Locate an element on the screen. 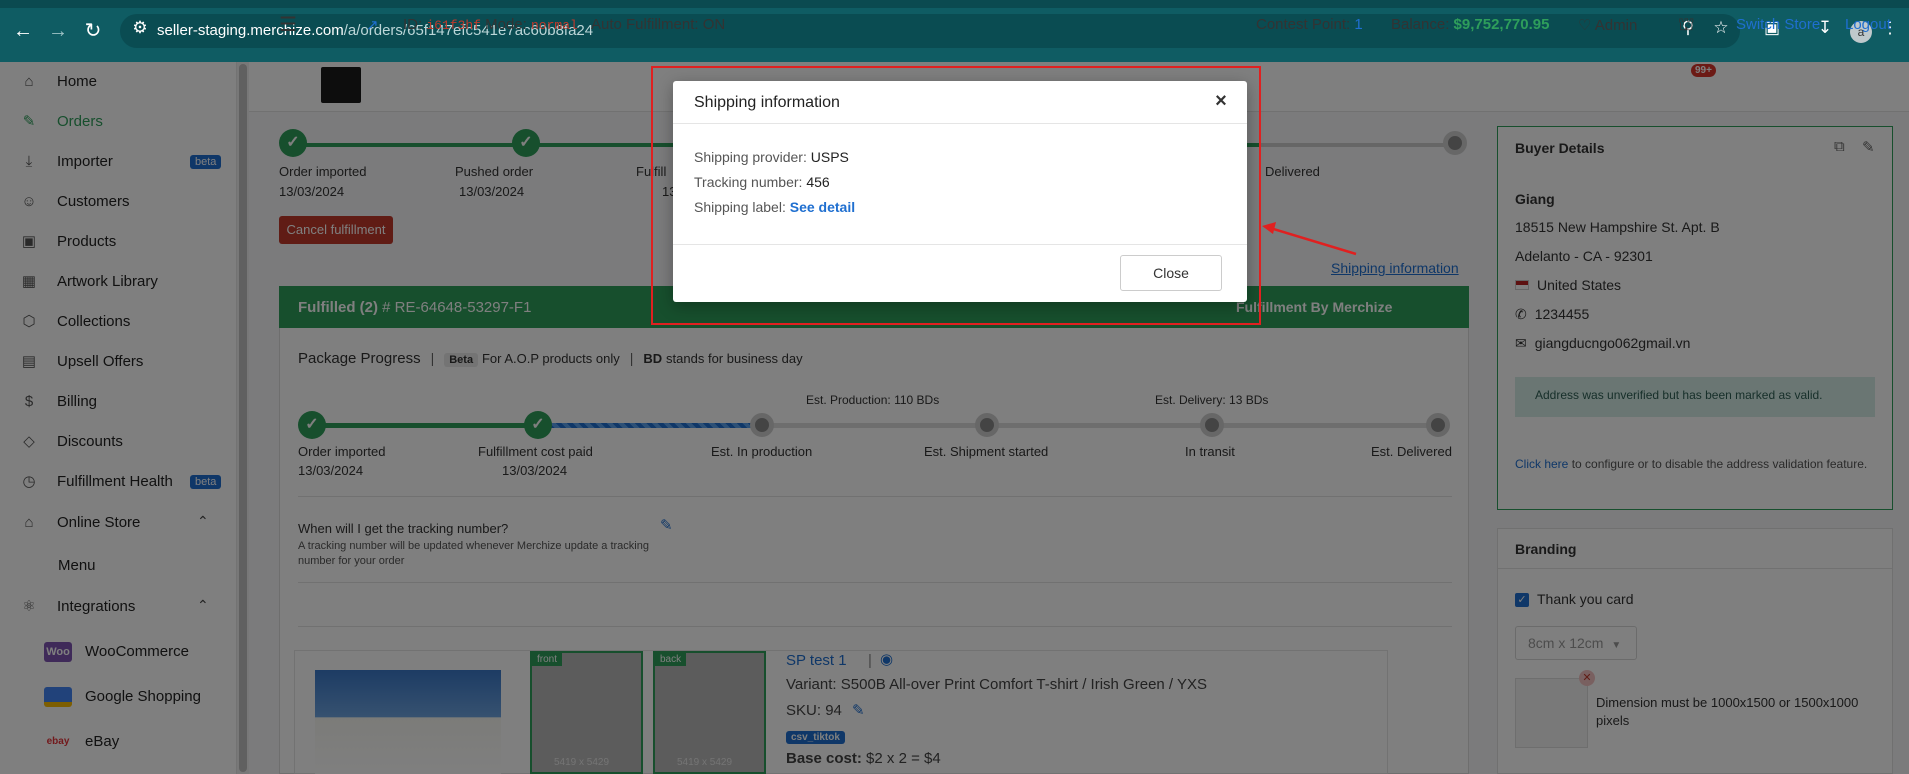 The height and width of the screenshot is (774, 1909). hamburger-menu-icon: ☰ is located at coordinates (288, 24).